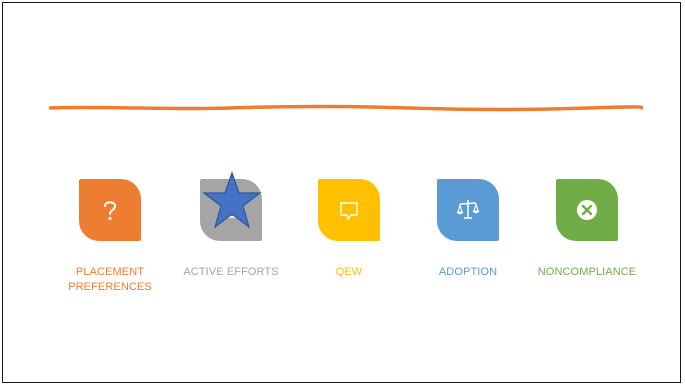  What do you see at coordinates (231, 272) in the screenshot?
I see `active-efforts-label: ACTIVE EFFORTS` at bounding box center [231, 272].